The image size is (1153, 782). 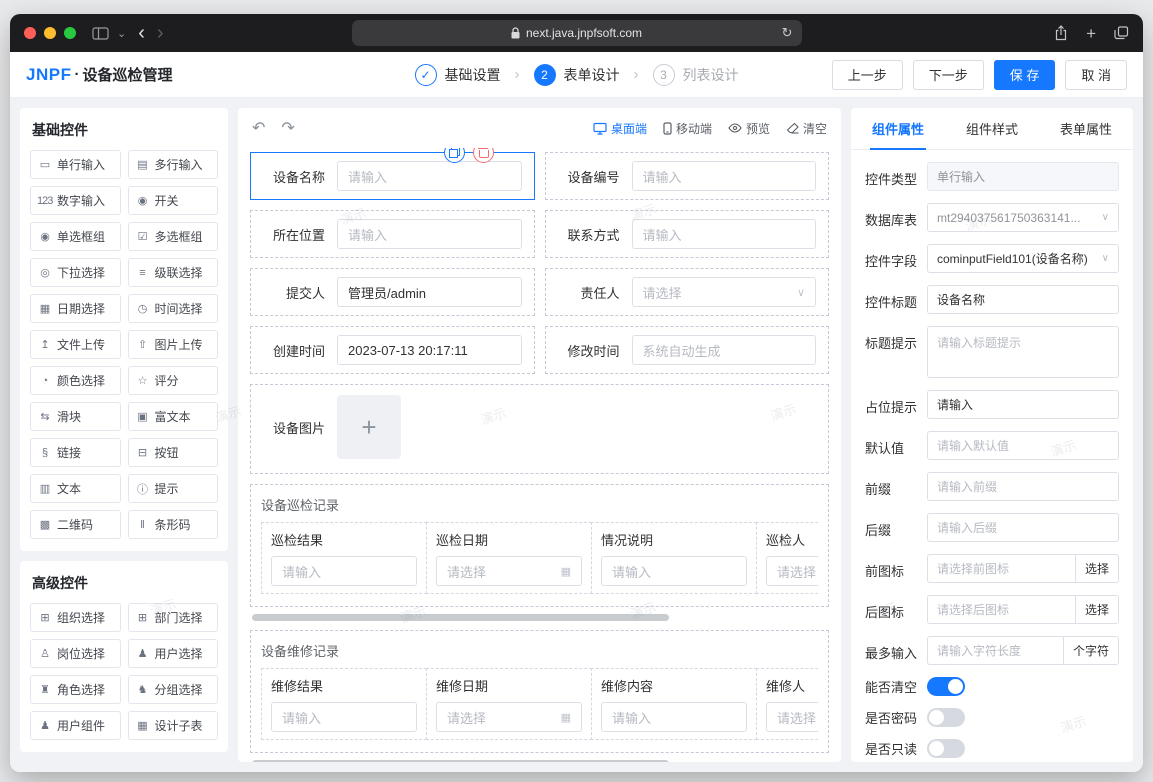 What do you see at coordinates (392, 350) in the screenshot?
I see `canvas-field-create-time: 创建时间 2023-07-13 20:17:11` at bounding box center [392, 350].